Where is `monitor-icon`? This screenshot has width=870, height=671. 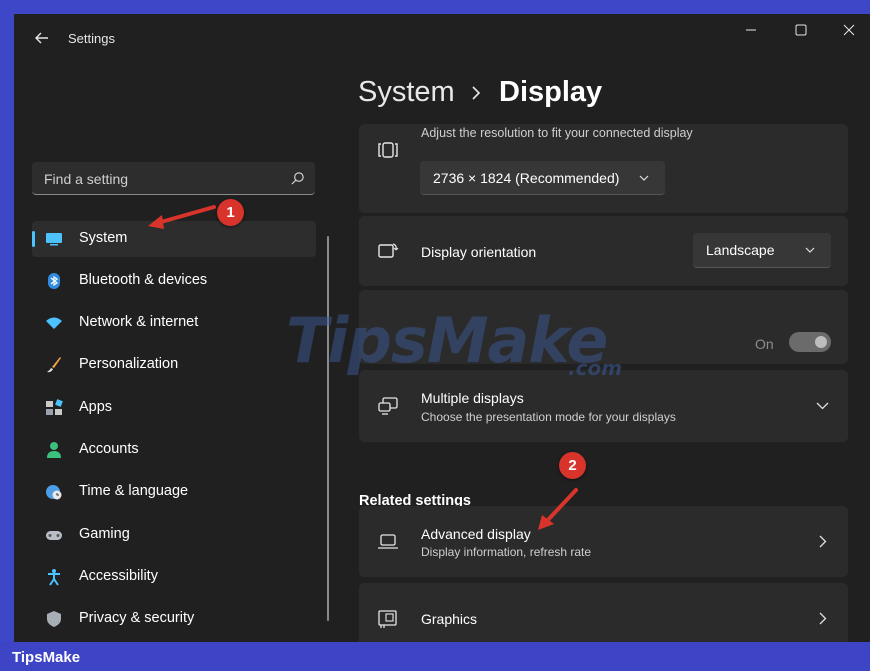
monitor-icon is located at coordinates (54, 239).